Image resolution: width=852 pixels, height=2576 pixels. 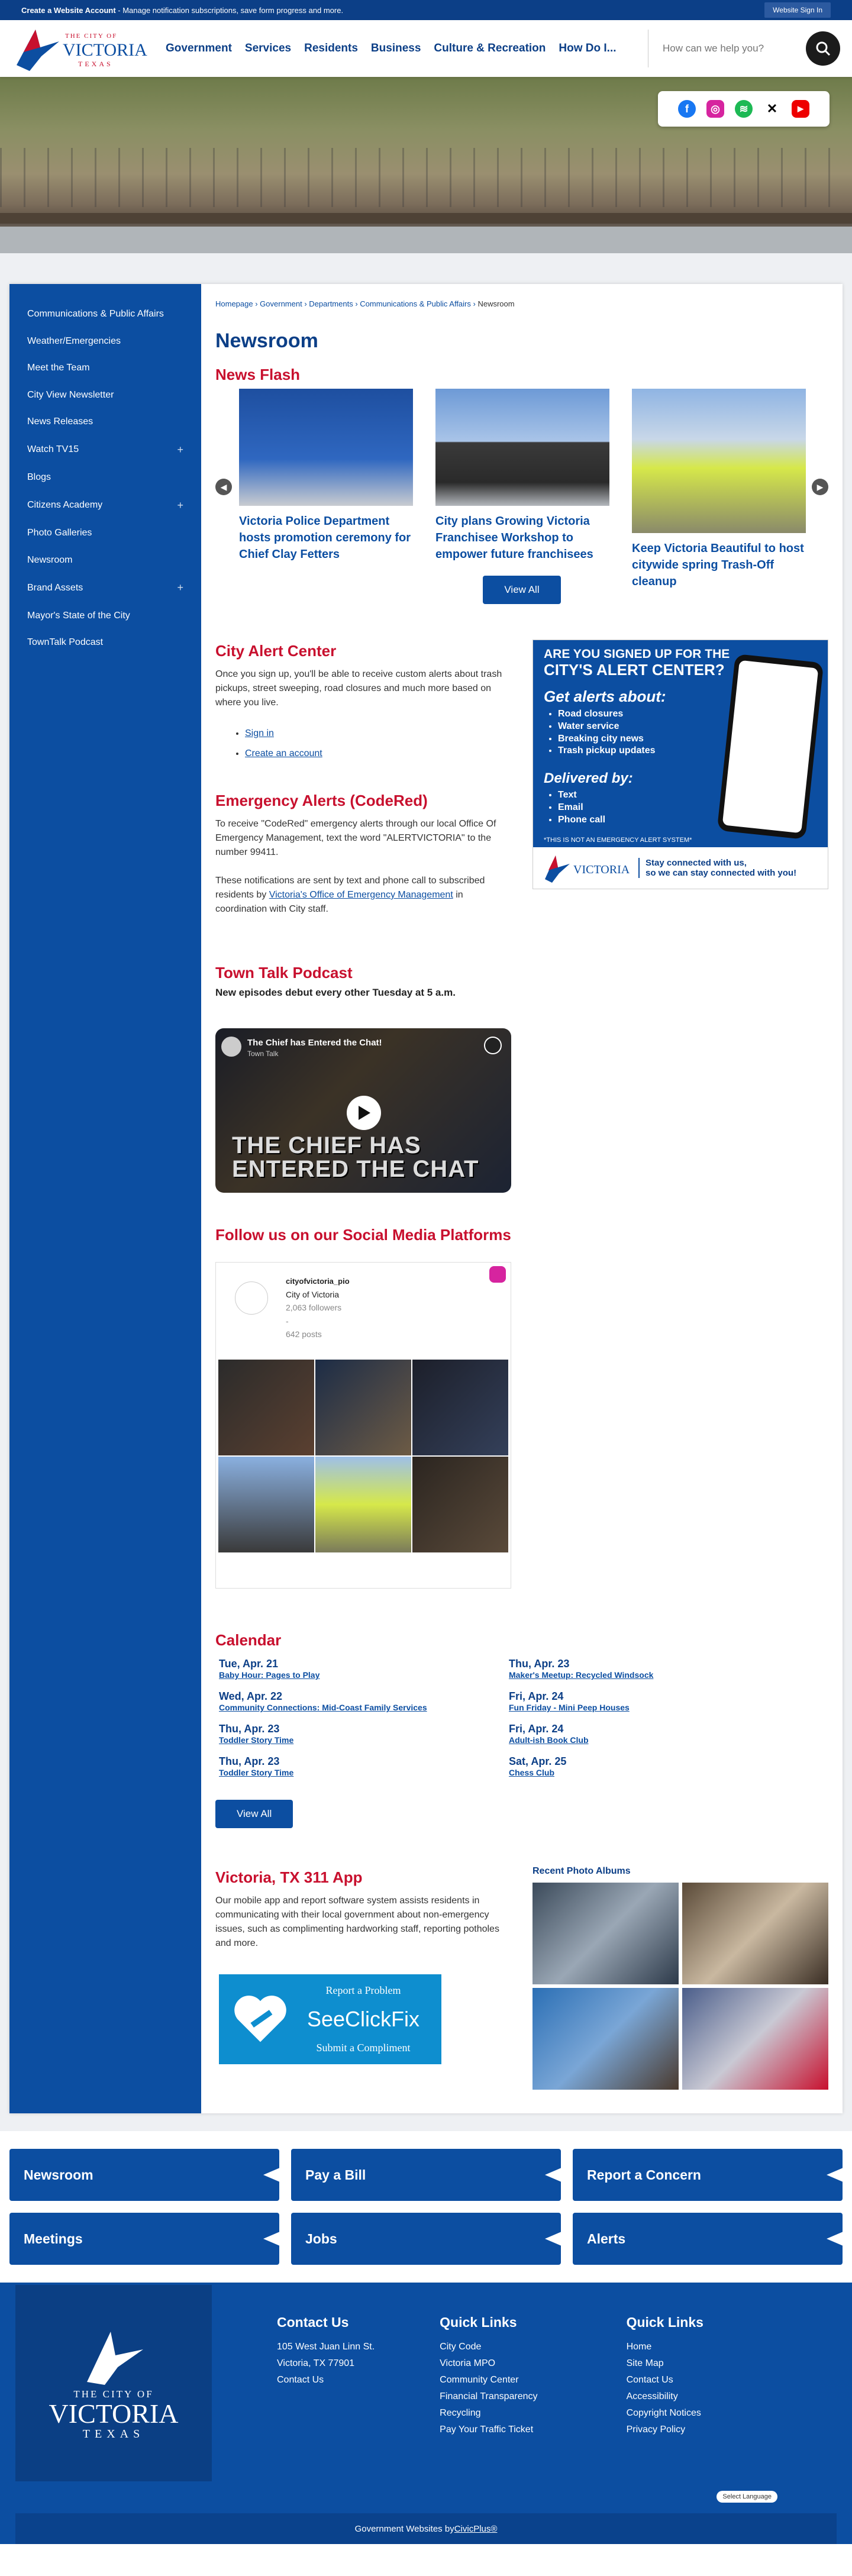 I want to click on sidebar-item-communications: Communications & Public Affairs, so click(x=105, y=314).